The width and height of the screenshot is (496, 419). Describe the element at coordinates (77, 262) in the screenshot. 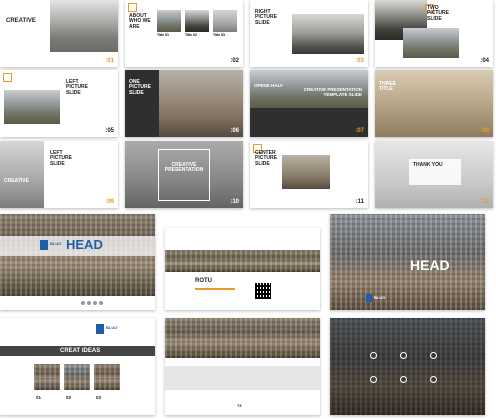

I see `slide-preview-a: BLUO HEAD` at that location.